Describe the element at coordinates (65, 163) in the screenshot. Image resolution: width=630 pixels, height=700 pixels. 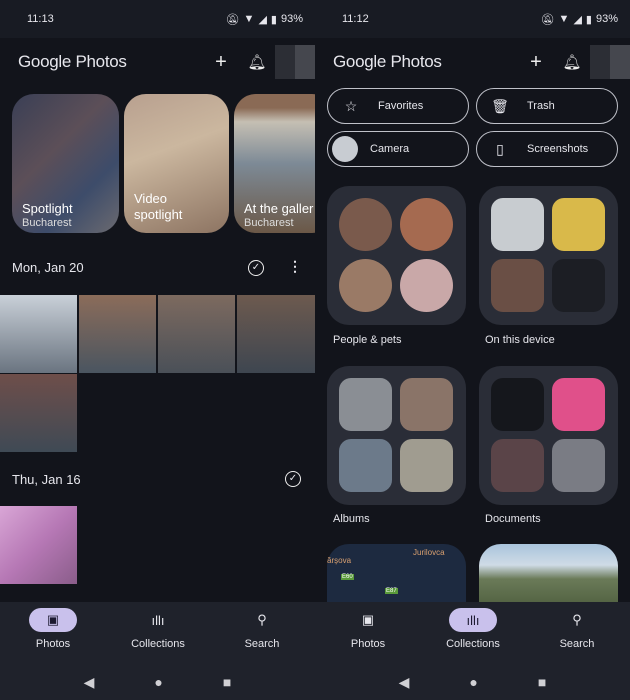
I see `memory-card: Spotlight Bucharest` at that location.